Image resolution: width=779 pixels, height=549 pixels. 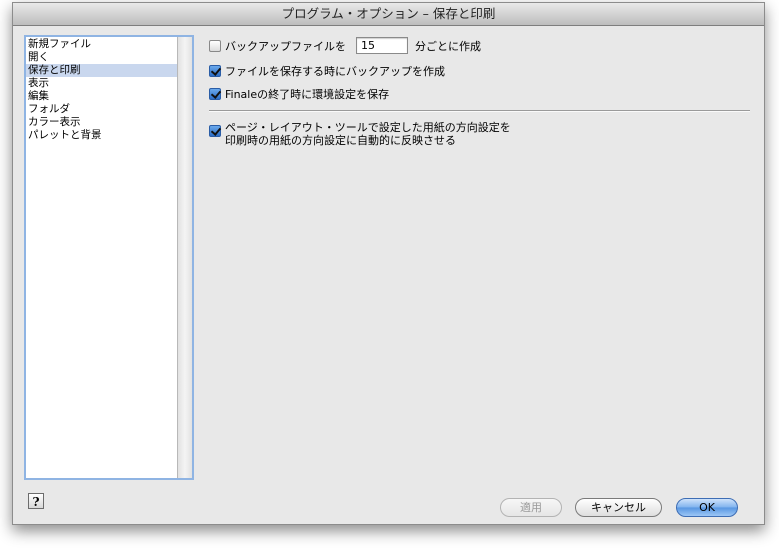 What do you see at coordinates (340, 140) in the screenshot?
I see `page-orientation-label-line2: 印刷時の用紙の方向設定に自動的に反映させる` at bounding box center [340, 140].